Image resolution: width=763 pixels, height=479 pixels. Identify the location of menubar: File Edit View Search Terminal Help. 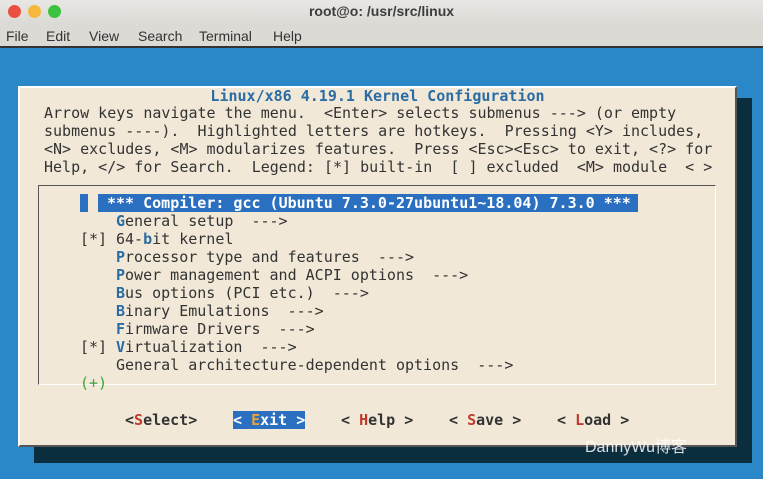
(381, 36).